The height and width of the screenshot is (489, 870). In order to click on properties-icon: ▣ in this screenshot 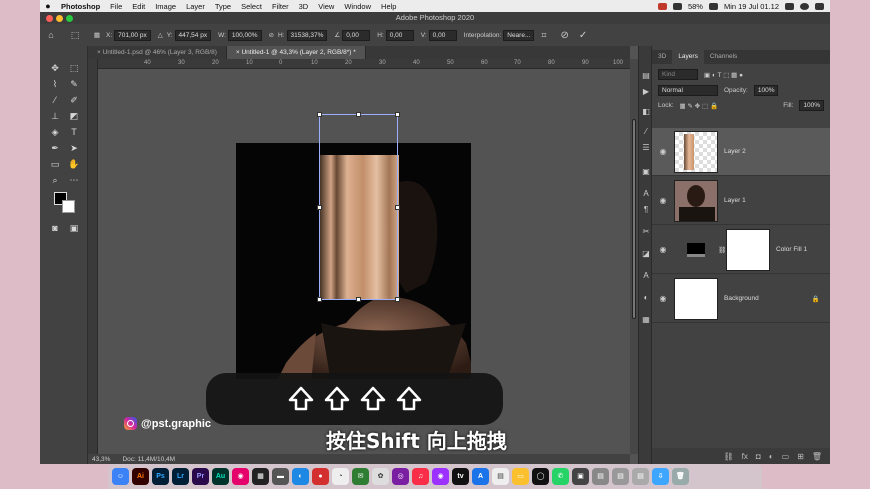, I will do `click(646, 172)`.